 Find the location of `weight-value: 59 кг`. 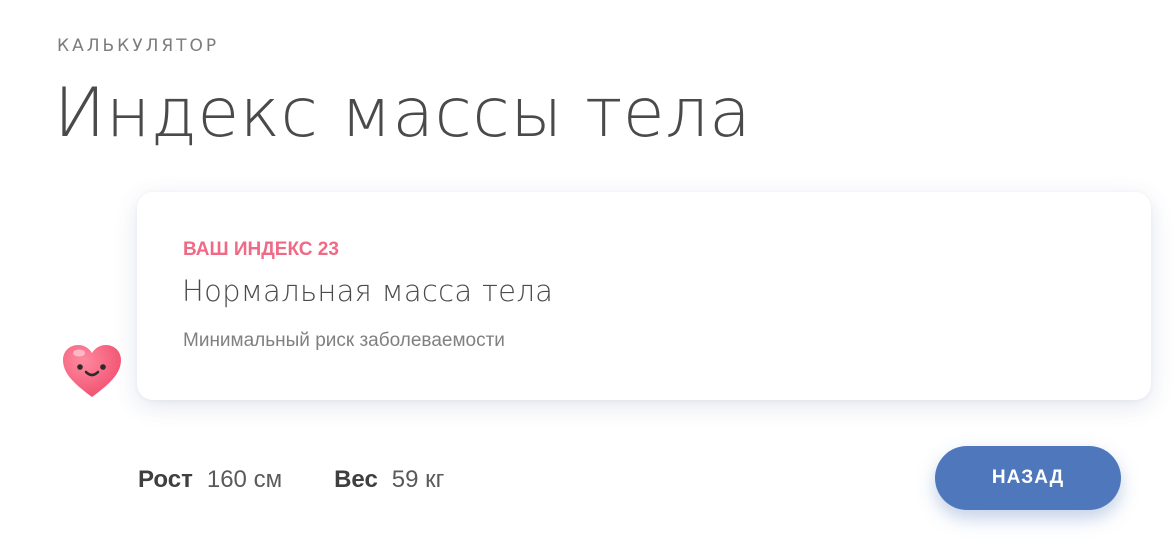

weight-value: 59 кг is located at coordinates (418, 479).